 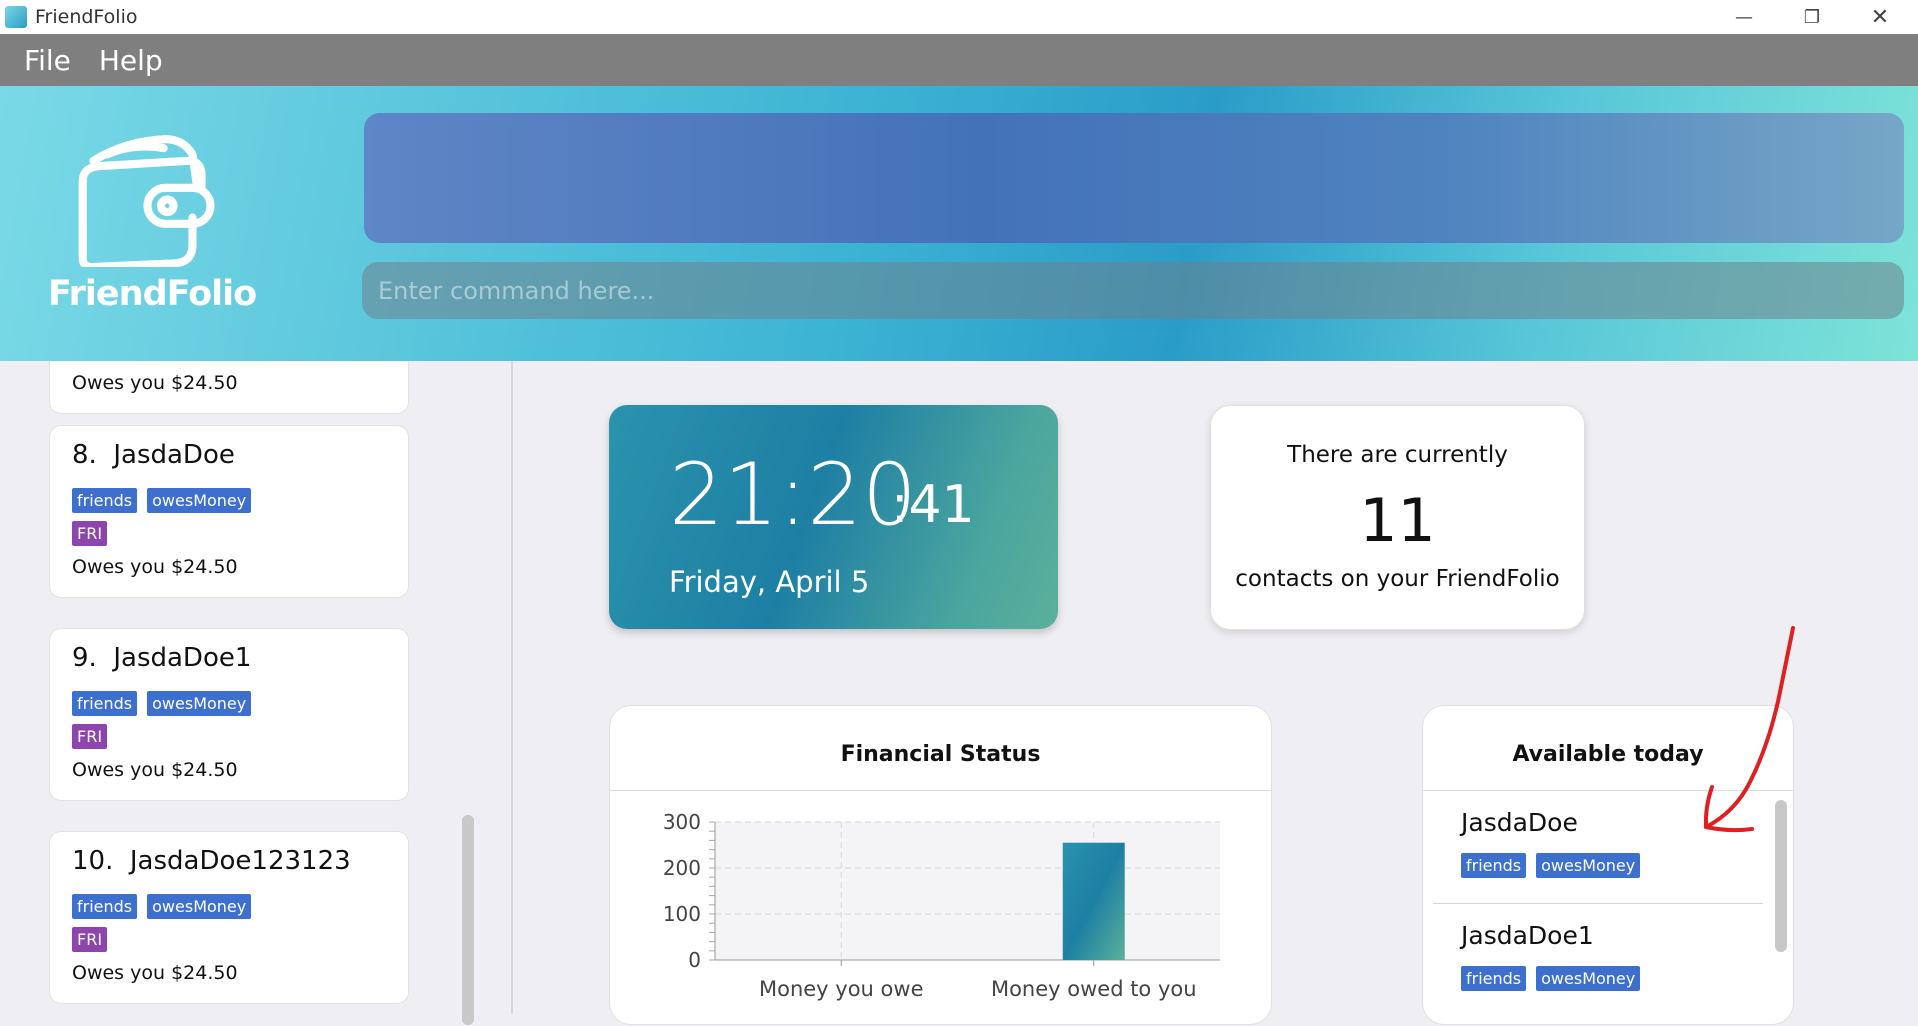 What do you see at coordinates (1397, 455) in the screenshot?
I see `contact-count-label-top: There are currently` at bounding box center [1397, 455].